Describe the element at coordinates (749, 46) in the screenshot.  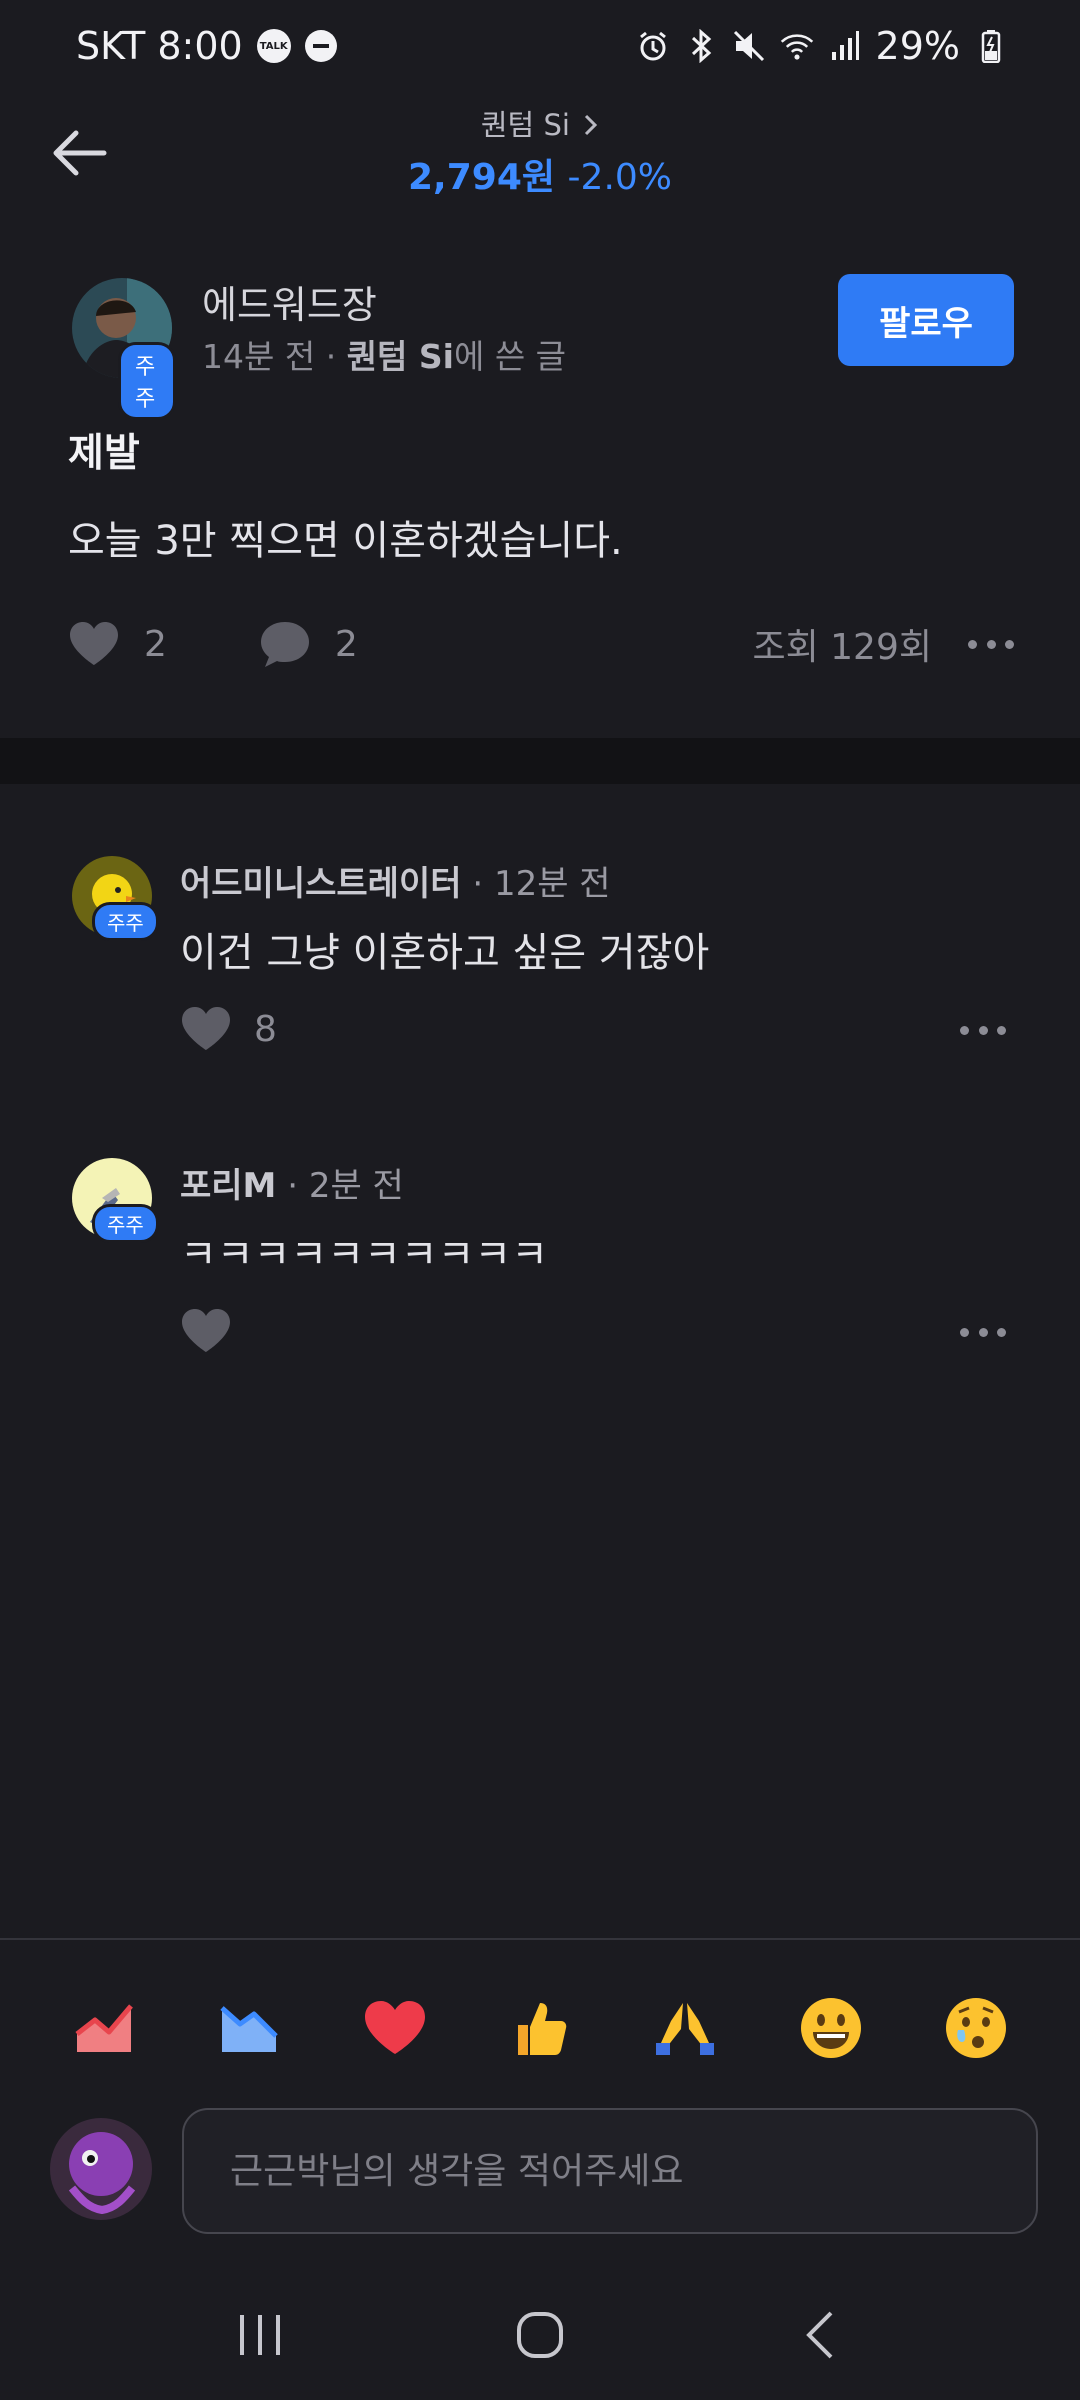
I see `mute-icon` at that location.